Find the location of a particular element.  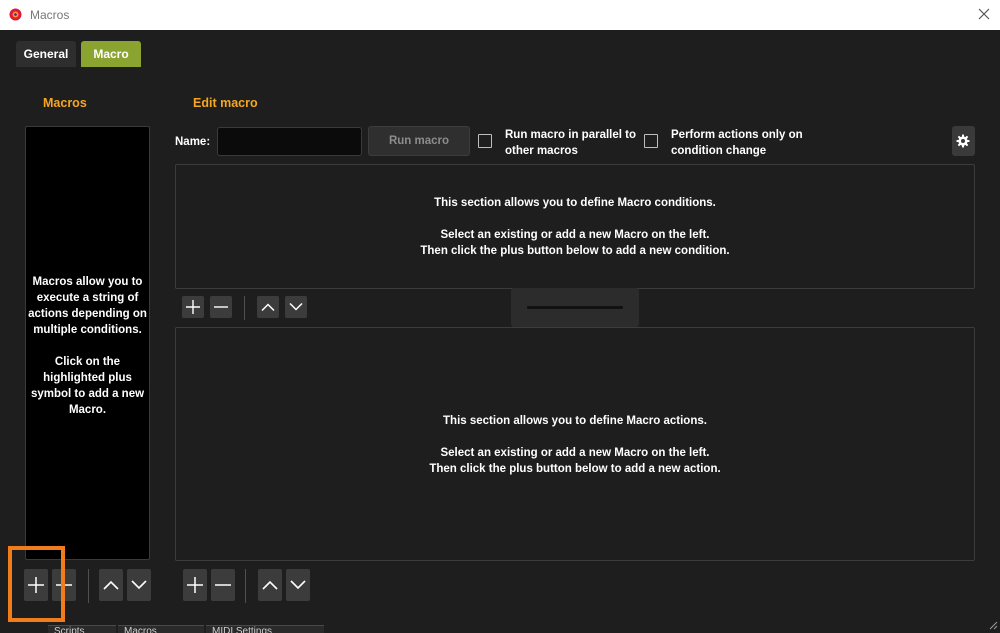

tab-macro: Macro is located at coordinates (111, 54).